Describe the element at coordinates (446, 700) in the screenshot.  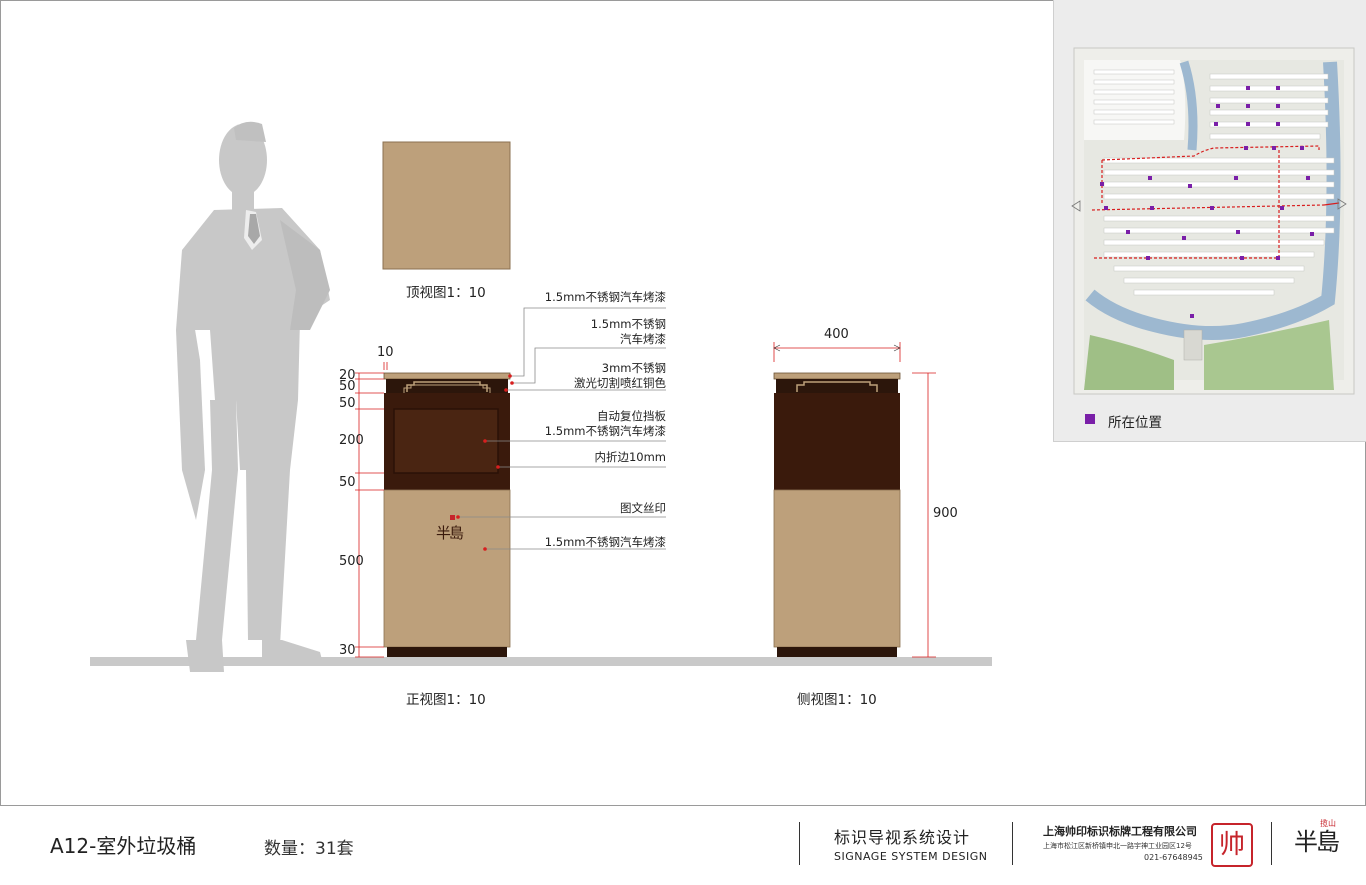
I see `front-view-caption: 正视图1：10` at that location.